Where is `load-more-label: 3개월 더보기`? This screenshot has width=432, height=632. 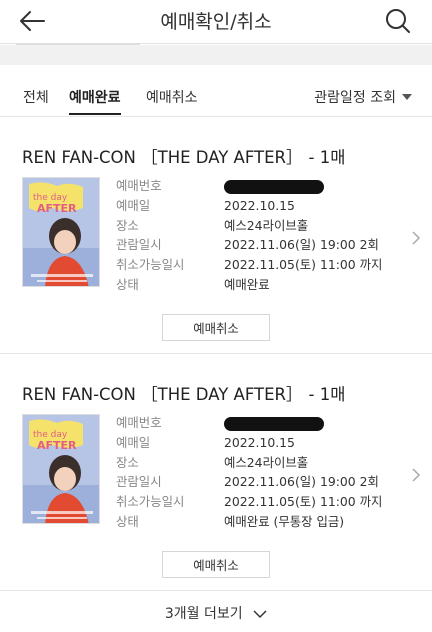
load-more-label: 3개월 더보기 is located at coordinates (203, 614).